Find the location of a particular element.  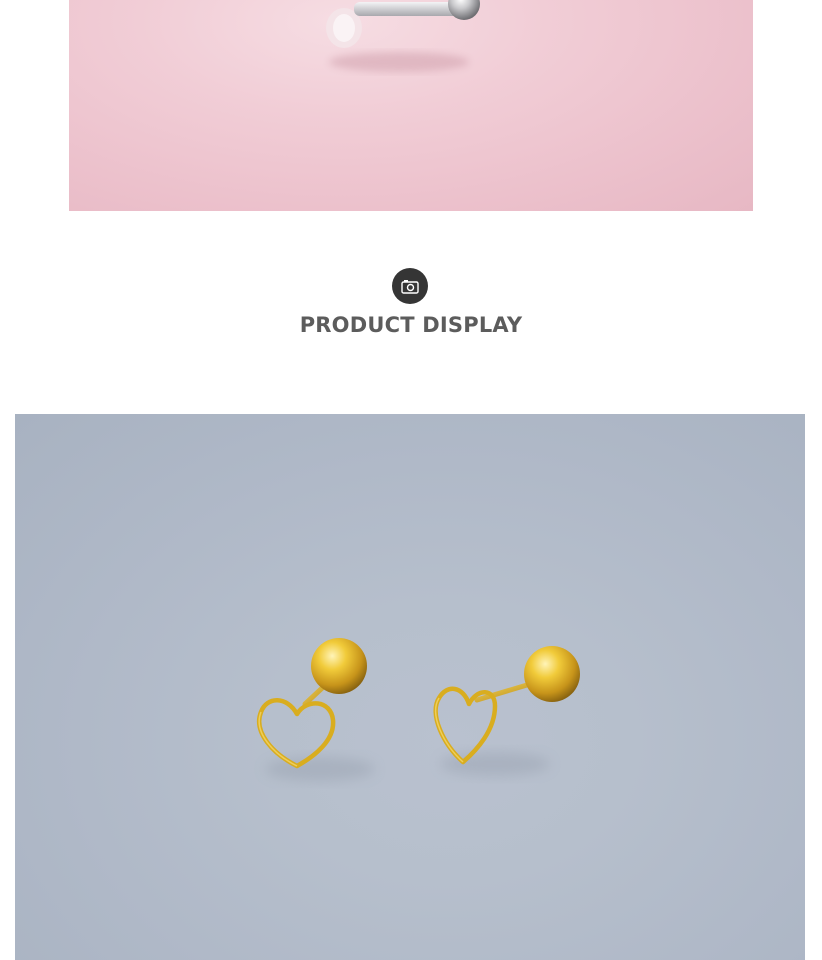

section-heading: PRODUCT DISPLAY is located at coordinates (411, 307).